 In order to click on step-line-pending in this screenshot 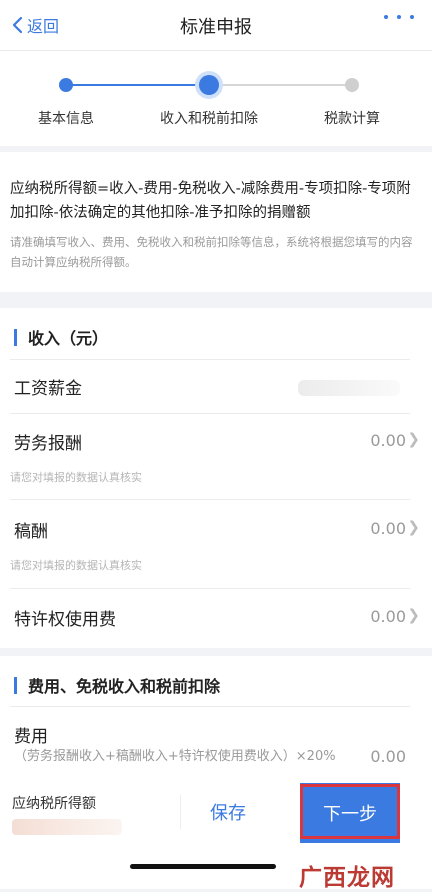, I will do `click(280, 85)`.